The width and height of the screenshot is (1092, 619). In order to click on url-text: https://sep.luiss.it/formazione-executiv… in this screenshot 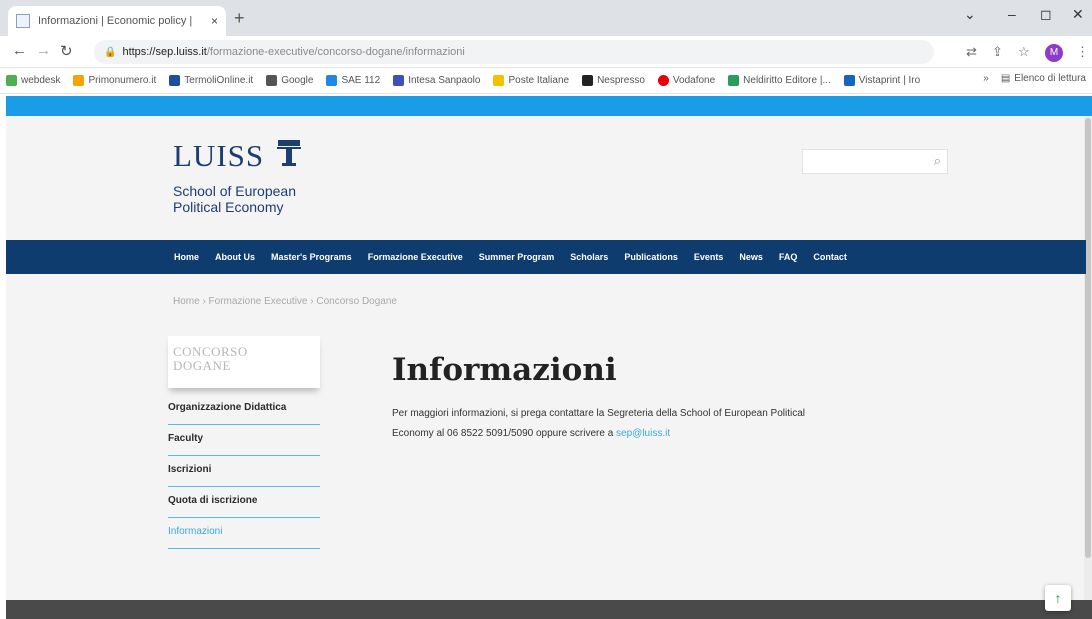, I will do `click(293, 52)`.